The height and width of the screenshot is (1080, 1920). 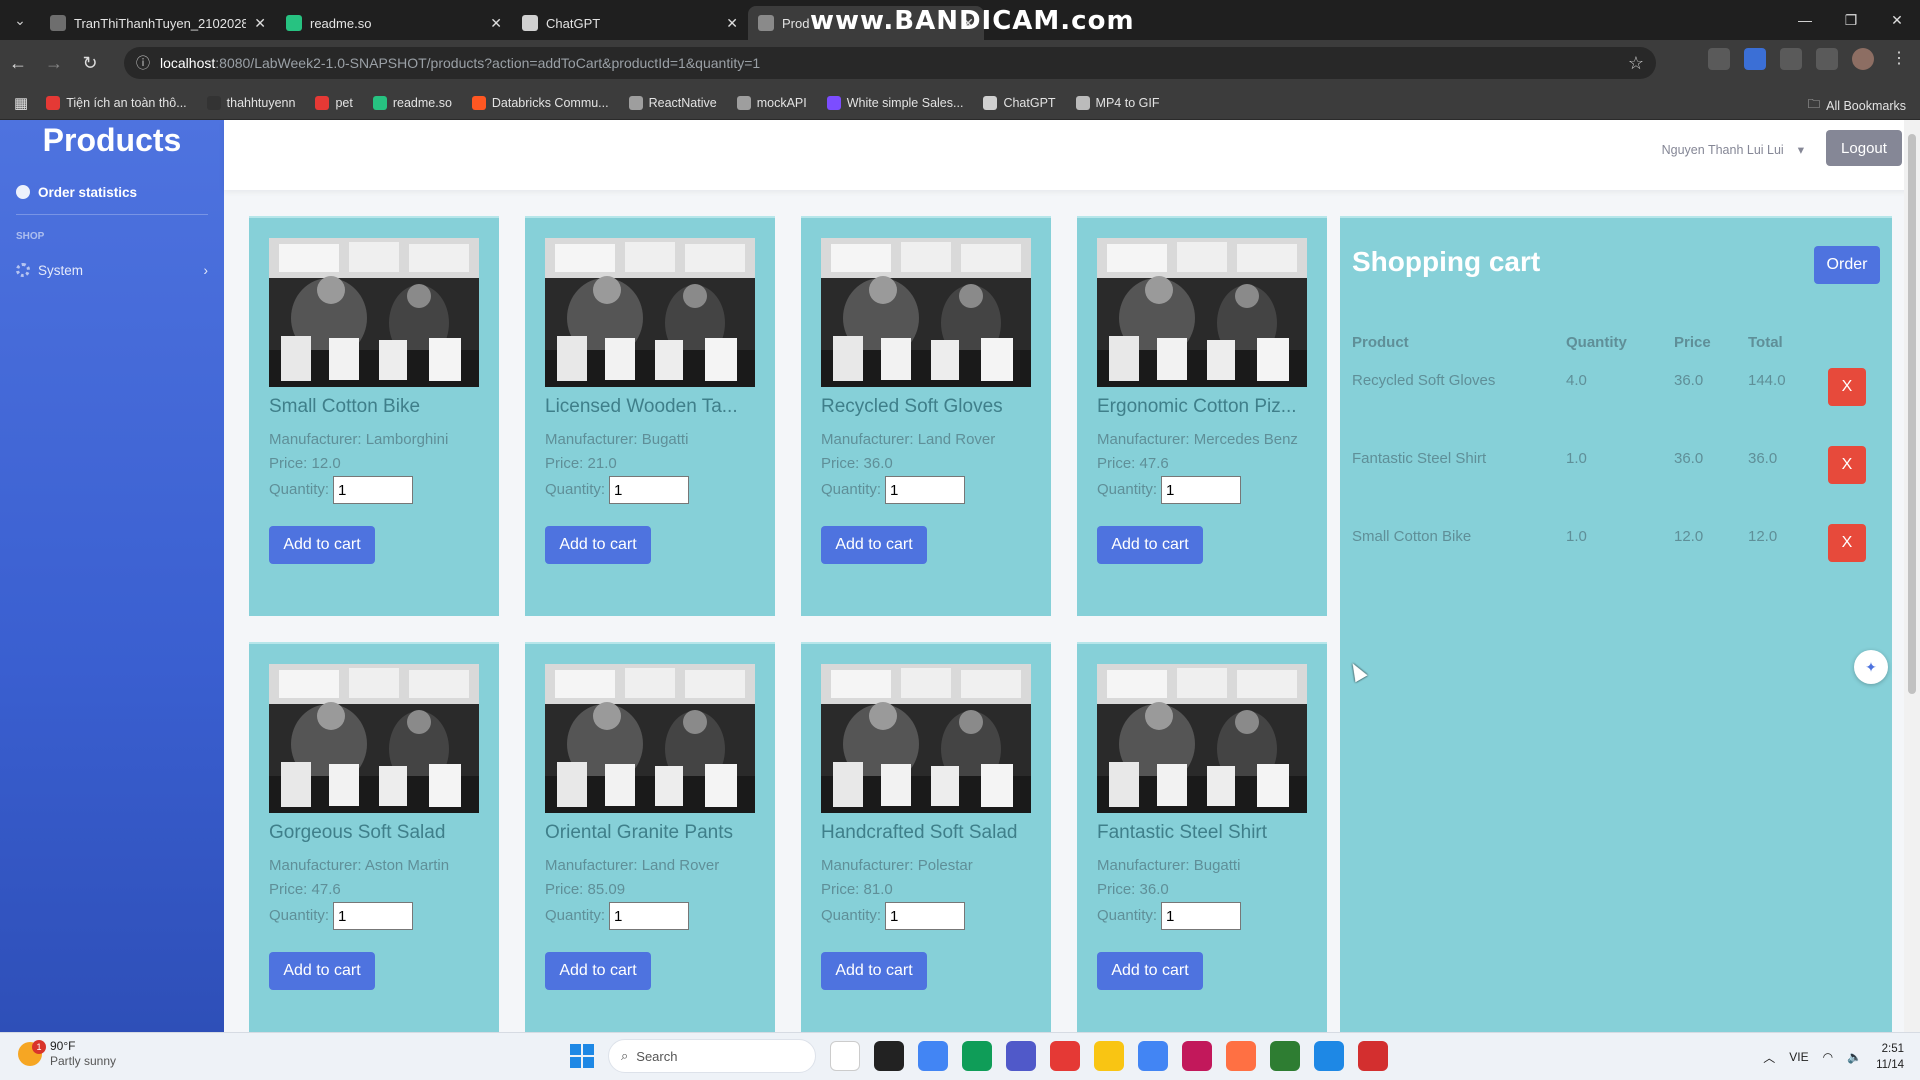 I want to click on reload-icon: ↻, so click(x=90, y=63).